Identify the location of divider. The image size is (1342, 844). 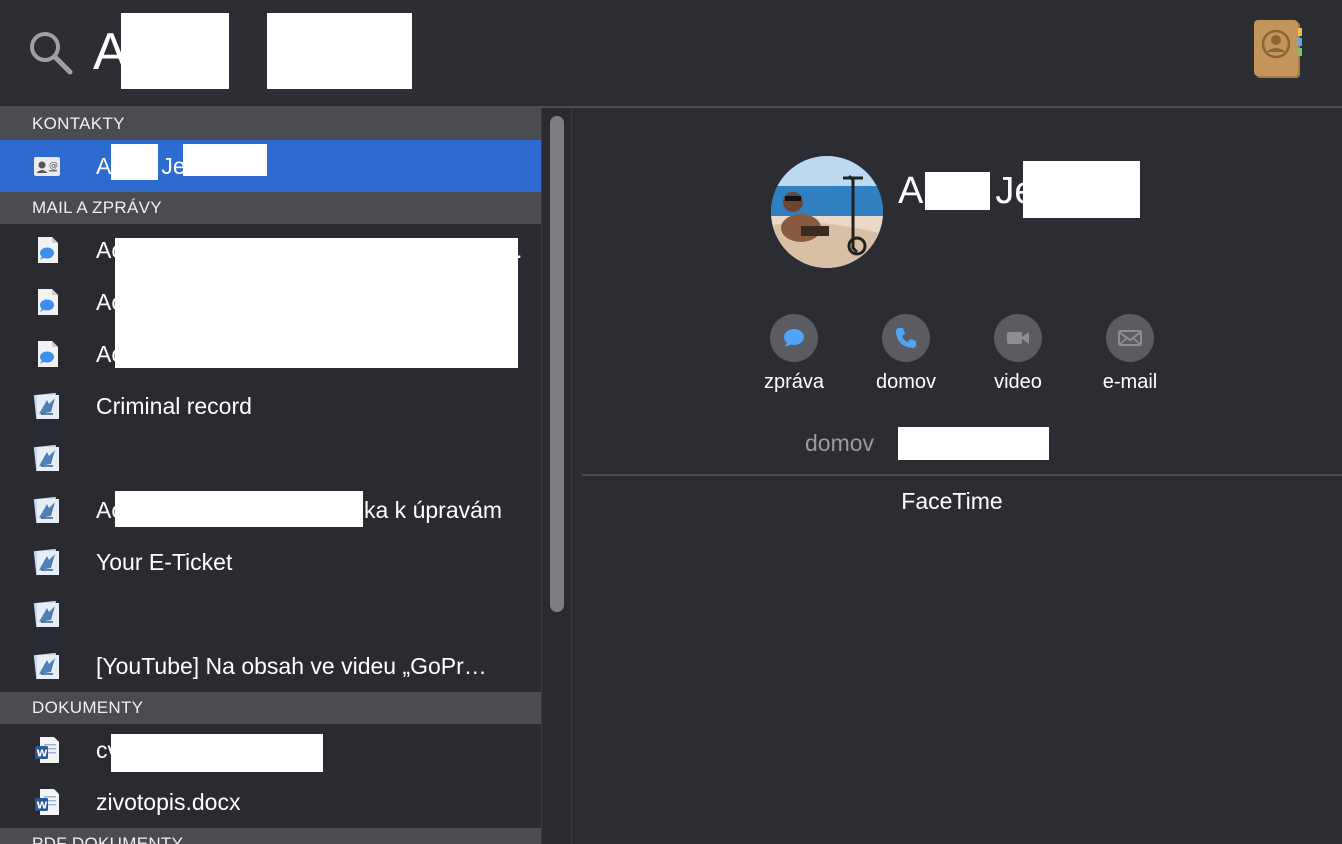
(962, 475).